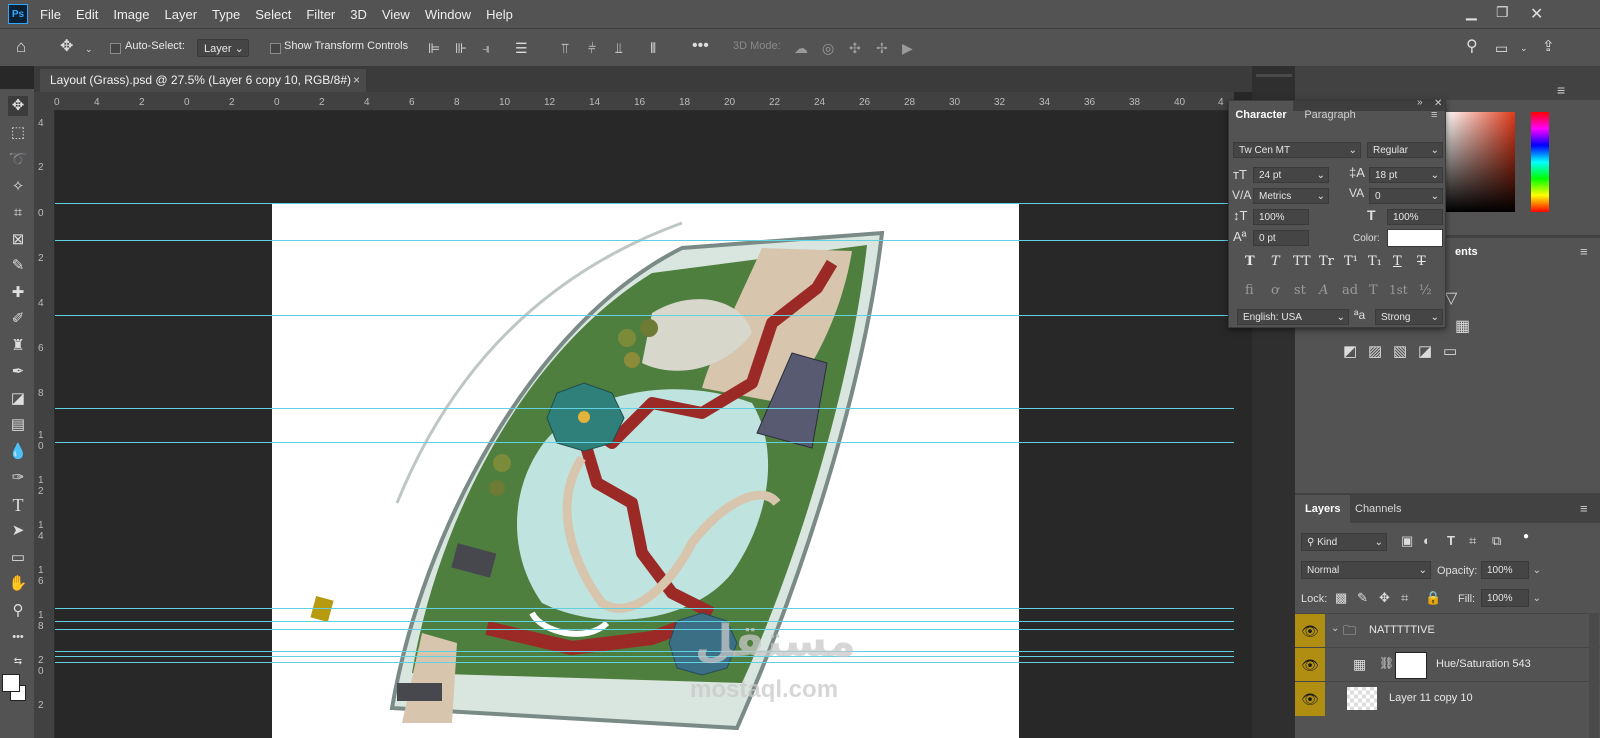 Image resolution: width=1600 pixels, height=738 pixels. What do you see at coordinates (18, 346) in the screenshot?
I see `clone-stamp-icon: ♜` at bounding box center [18, 346].